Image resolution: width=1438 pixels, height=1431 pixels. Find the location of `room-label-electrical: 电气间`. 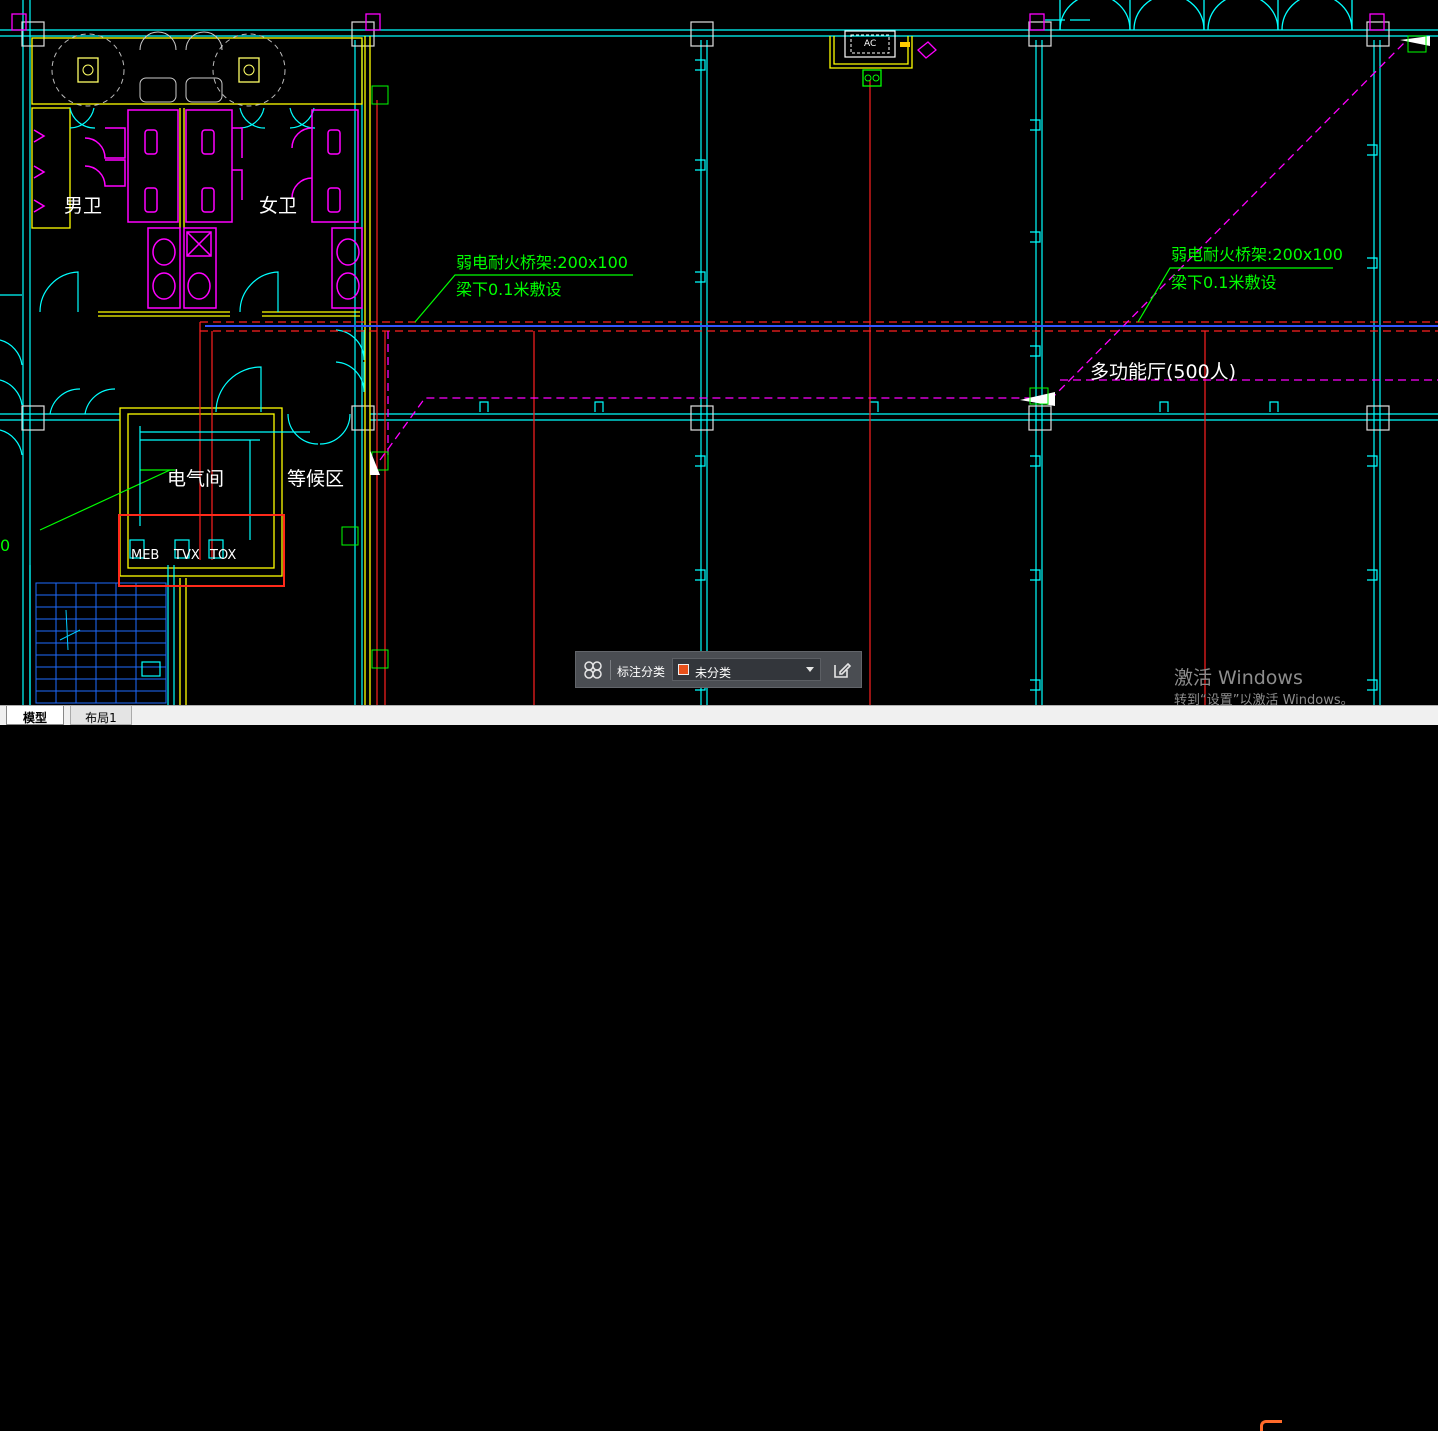

room-label-electrical: 电气间 is located at coordinates (196, 479).